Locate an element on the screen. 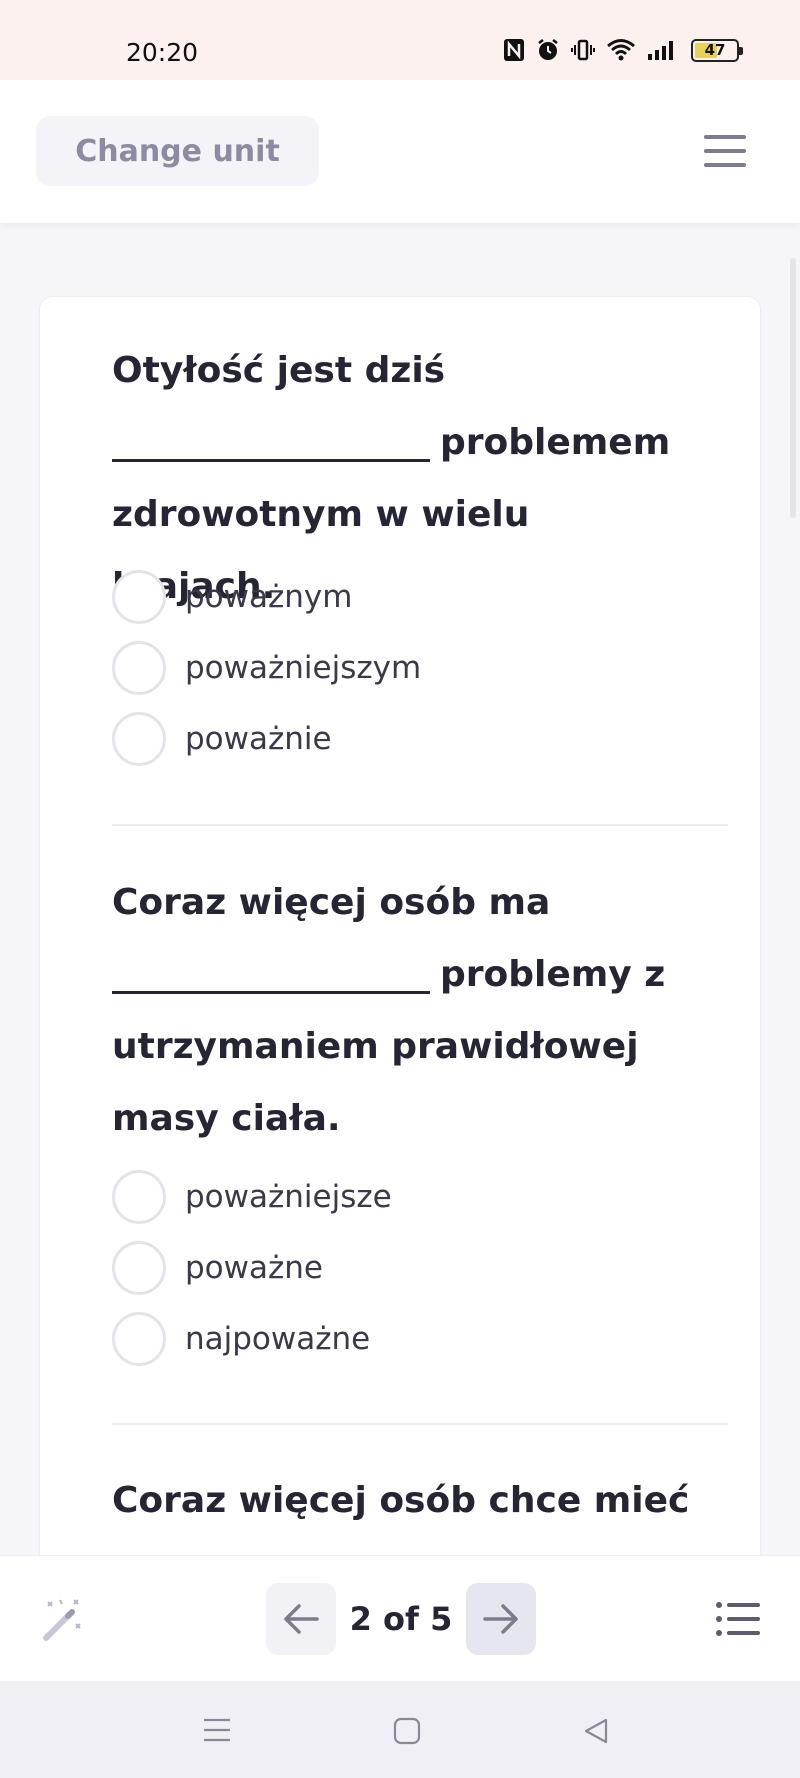 The image size is (800, 1778). question-line: Otyłość jest dziś is located at coordinates (279, 370).